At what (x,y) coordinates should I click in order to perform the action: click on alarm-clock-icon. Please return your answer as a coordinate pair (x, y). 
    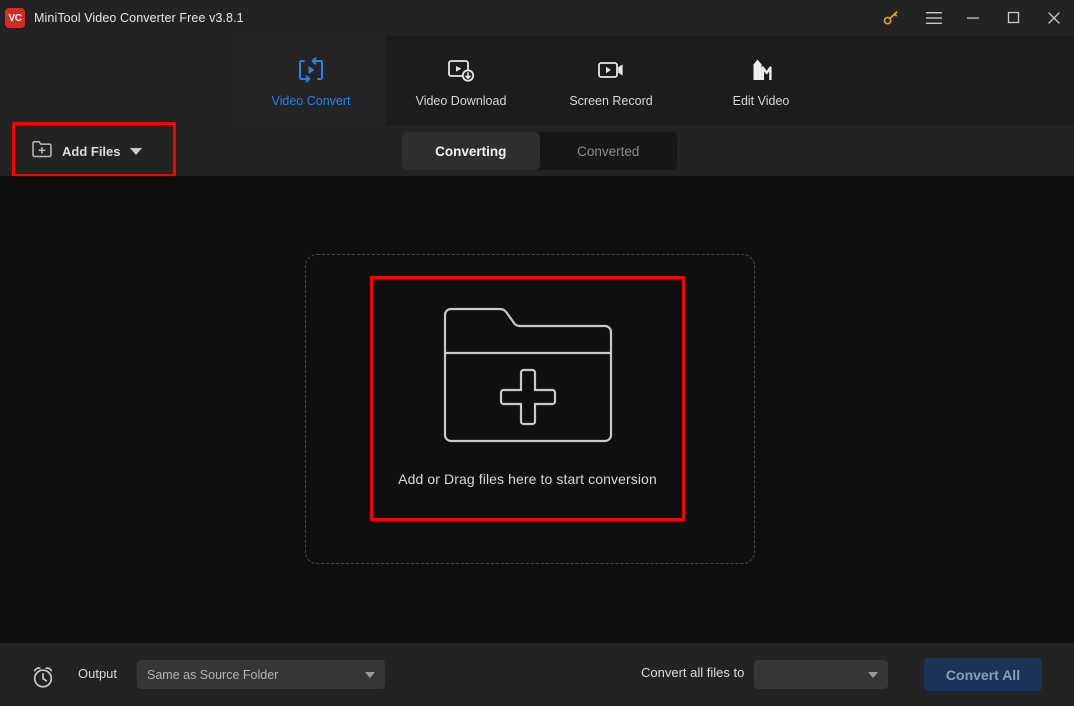
    Looking at the image, I should click on (43, 679).